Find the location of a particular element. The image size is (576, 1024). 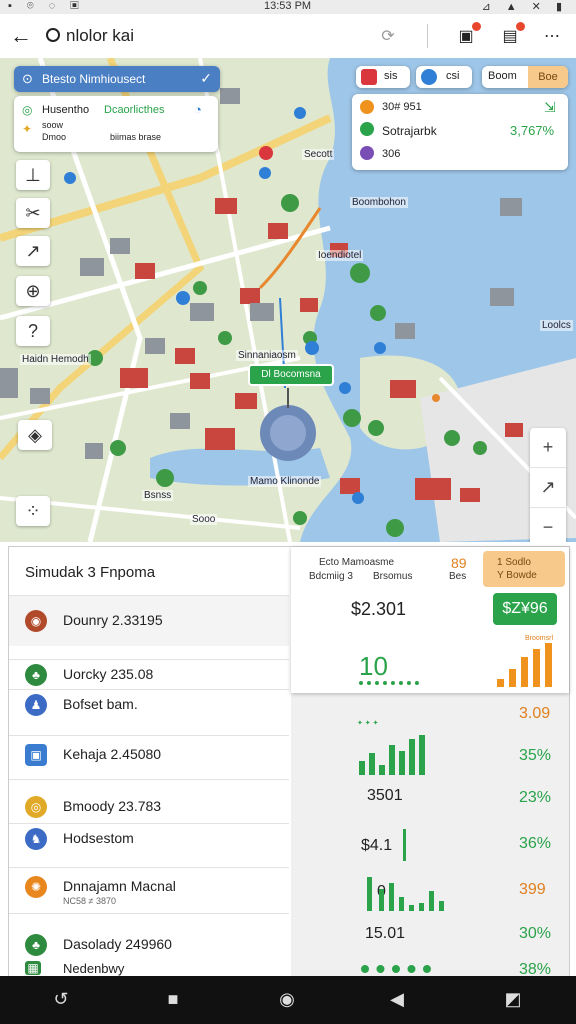

place-label: Sinnaniaosm is located at coordinates (267, 355).